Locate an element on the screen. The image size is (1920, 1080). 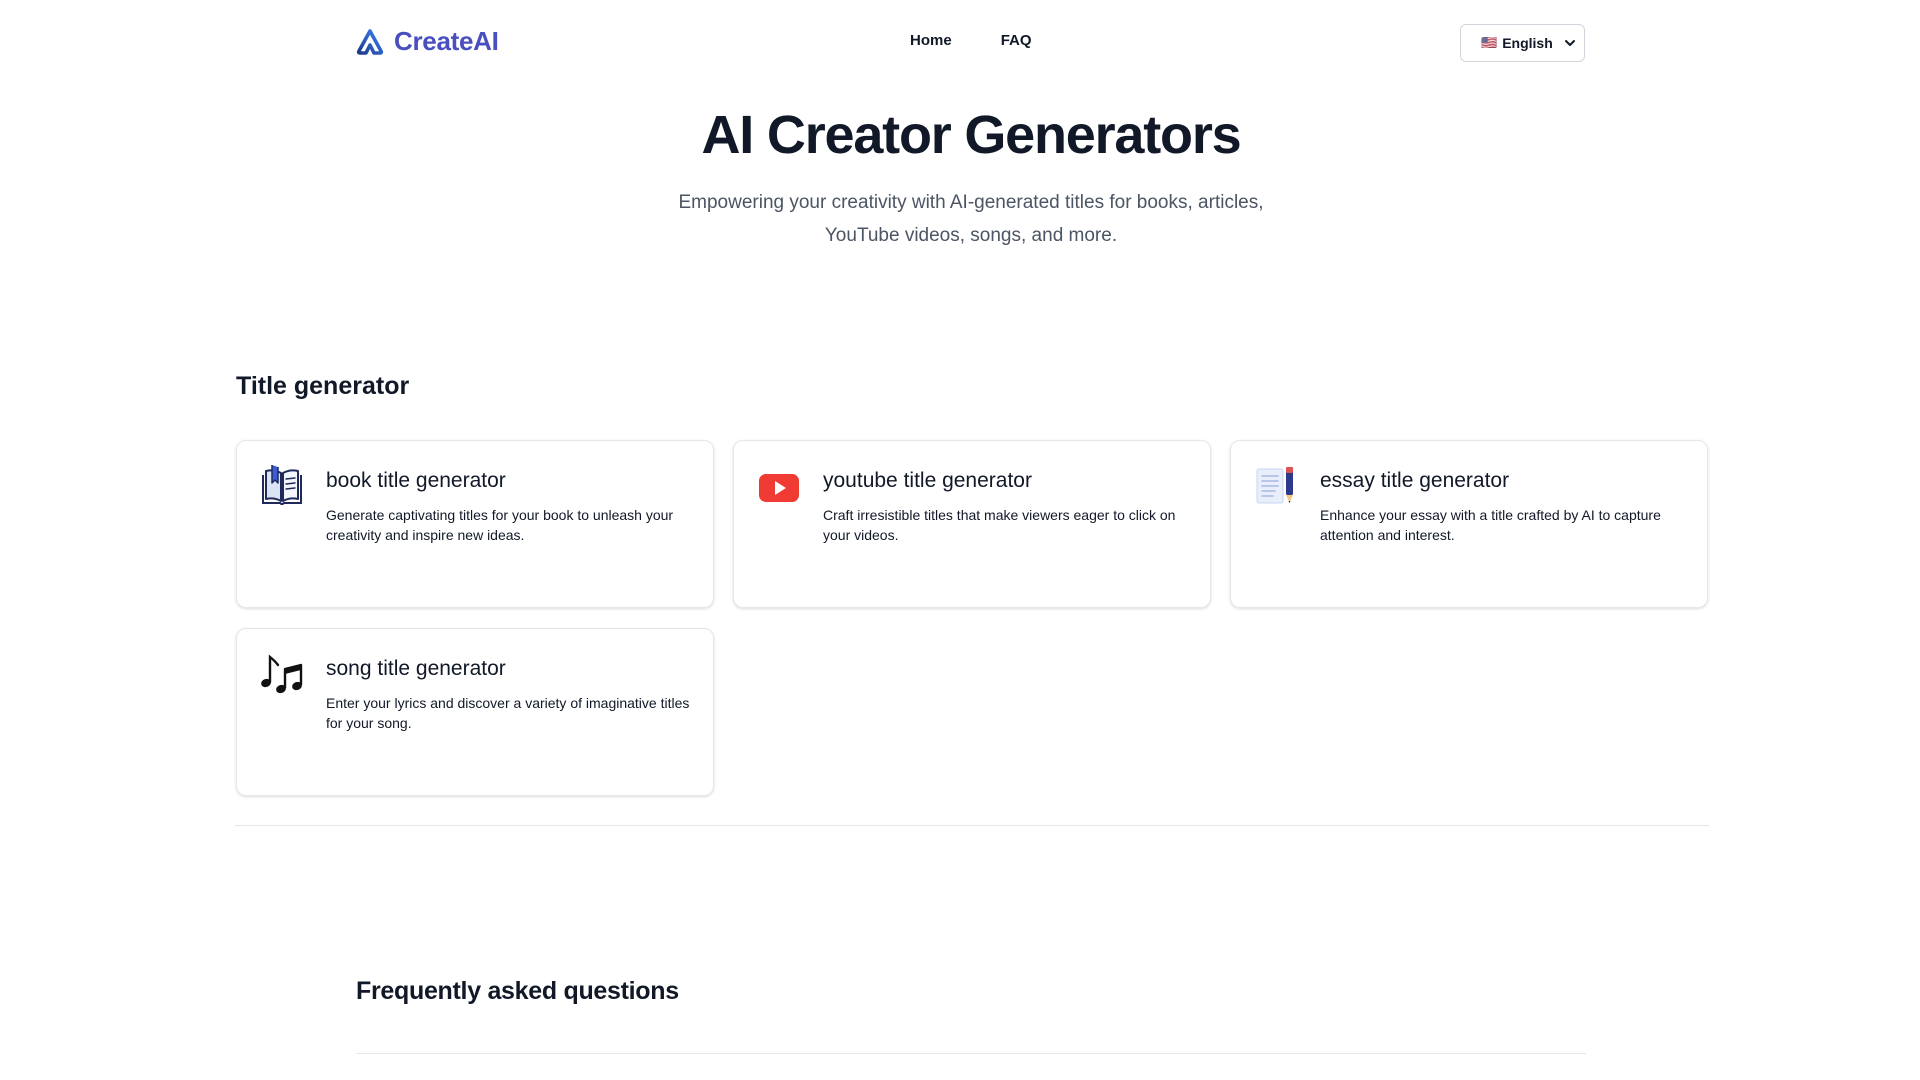
faq-divider is located at coordinates (971, 1053).